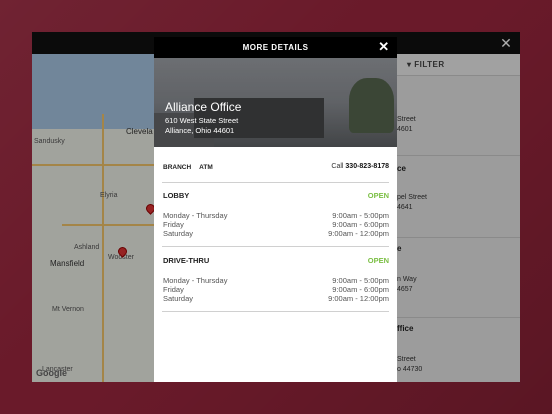 The width and height of the screenshot is (552, 414). Describe the element at coordinates (186, 260) in the screenshot. I see `drive-thru-section-title: DRIVE-THRU` at that location.